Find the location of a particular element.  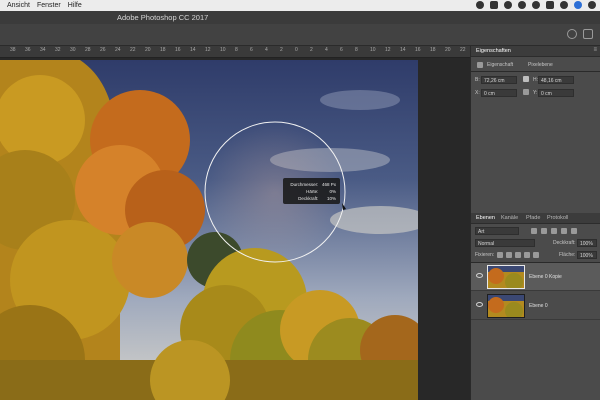

ruler-tick-label: 38 is located at coordinates (13, 50).